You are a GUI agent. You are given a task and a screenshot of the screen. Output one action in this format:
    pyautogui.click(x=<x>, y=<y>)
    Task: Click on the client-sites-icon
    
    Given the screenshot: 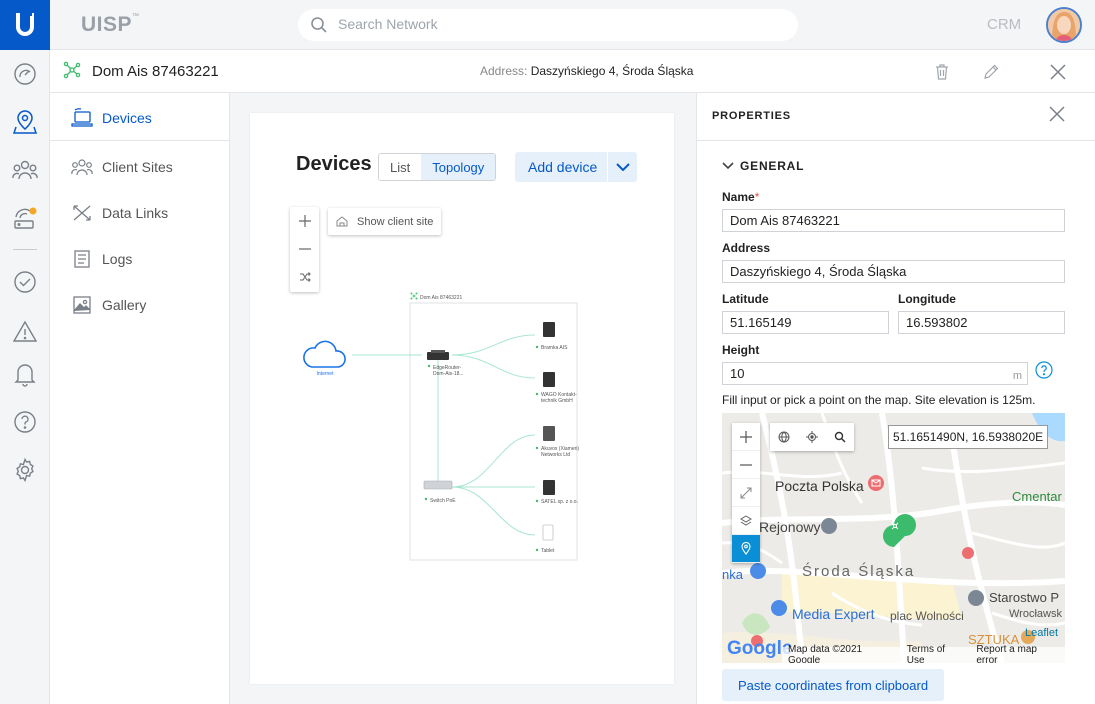 What is the action you would take?
    pyautogui.click(x=82, y=167)
    